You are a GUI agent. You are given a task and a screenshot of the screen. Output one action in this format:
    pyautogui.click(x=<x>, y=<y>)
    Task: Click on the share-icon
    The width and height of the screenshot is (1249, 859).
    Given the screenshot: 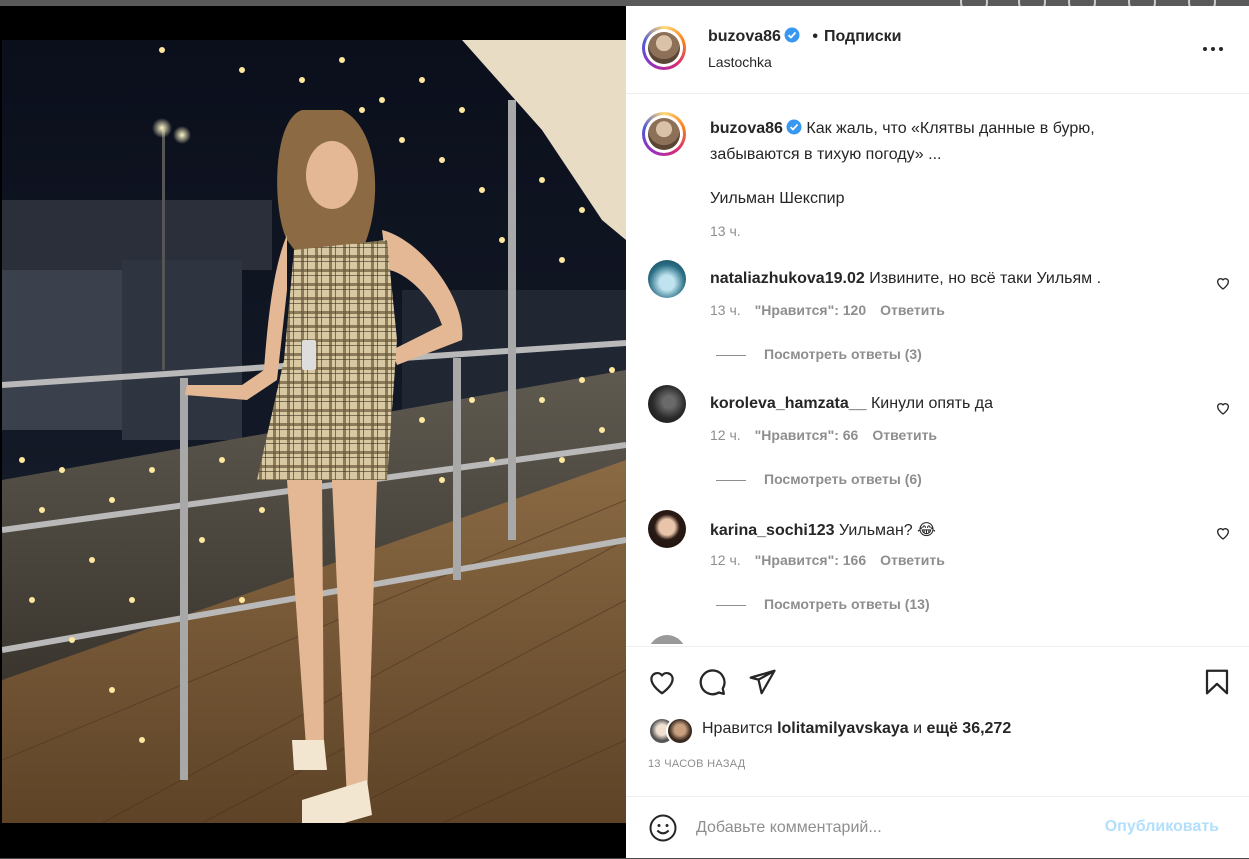 What is the action you would take?
    pyautogui.click(x=762, y=682)
    